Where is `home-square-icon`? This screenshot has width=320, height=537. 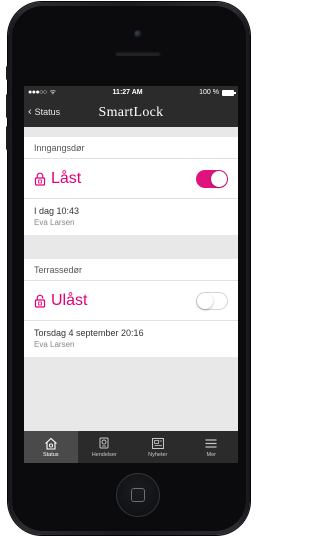
home-square-icon is located at coordinates (138, 495).